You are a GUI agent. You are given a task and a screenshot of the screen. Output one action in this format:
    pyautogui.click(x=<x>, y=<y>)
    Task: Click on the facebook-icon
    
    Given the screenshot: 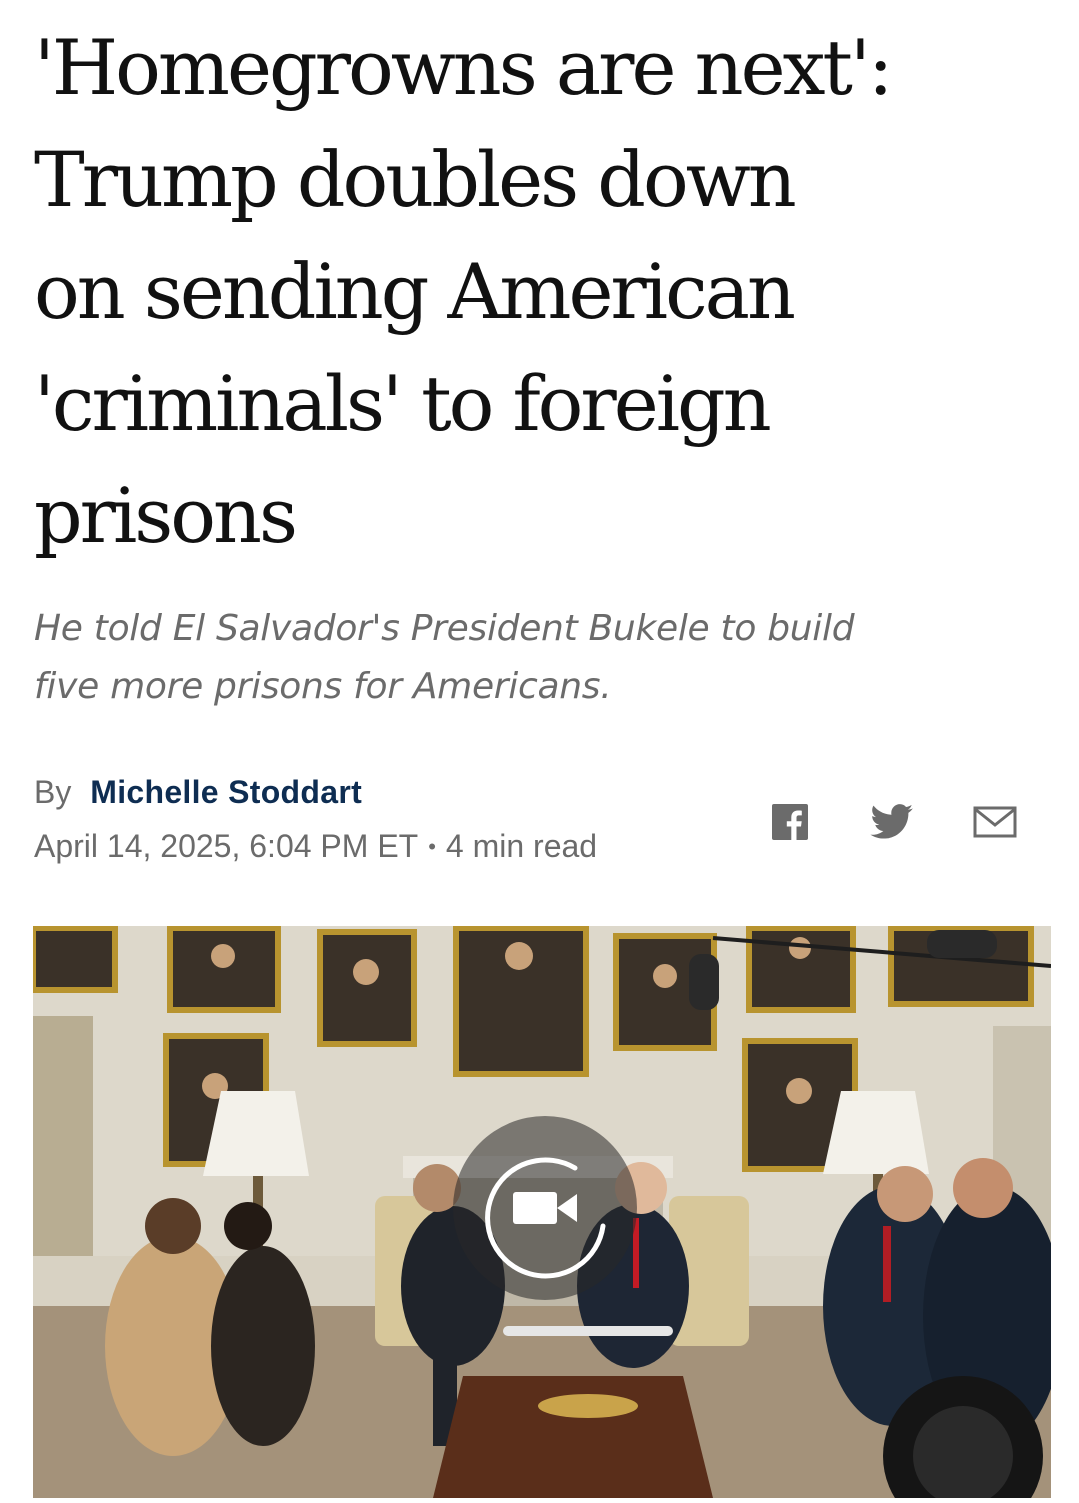 What is the action you would take?
    pyautogui.click(x=790, y=822)
    